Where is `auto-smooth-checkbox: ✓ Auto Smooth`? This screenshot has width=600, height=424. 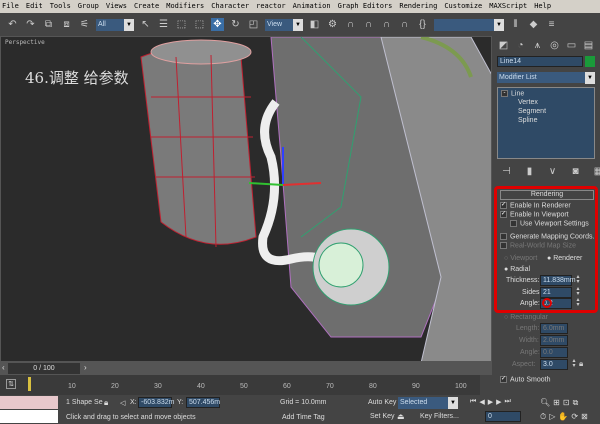 auto-smooth-checkbox: ✓ Auto Smooth is located at coordinates (525, 379).